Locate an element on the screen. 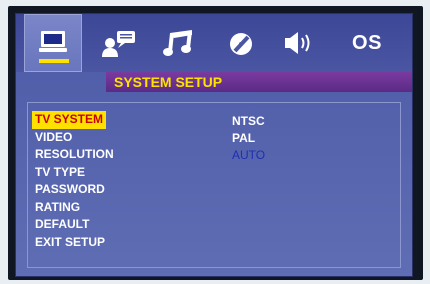  tv-system-options: NTSC PAL AUTO is located at coordinates (248, 138).